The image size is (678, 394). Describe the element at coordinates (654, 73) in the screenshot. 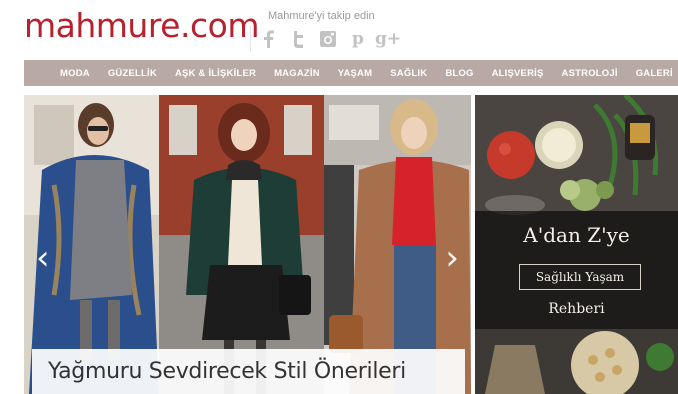

I see `nav-item-galeri: GALERİ` at that location.